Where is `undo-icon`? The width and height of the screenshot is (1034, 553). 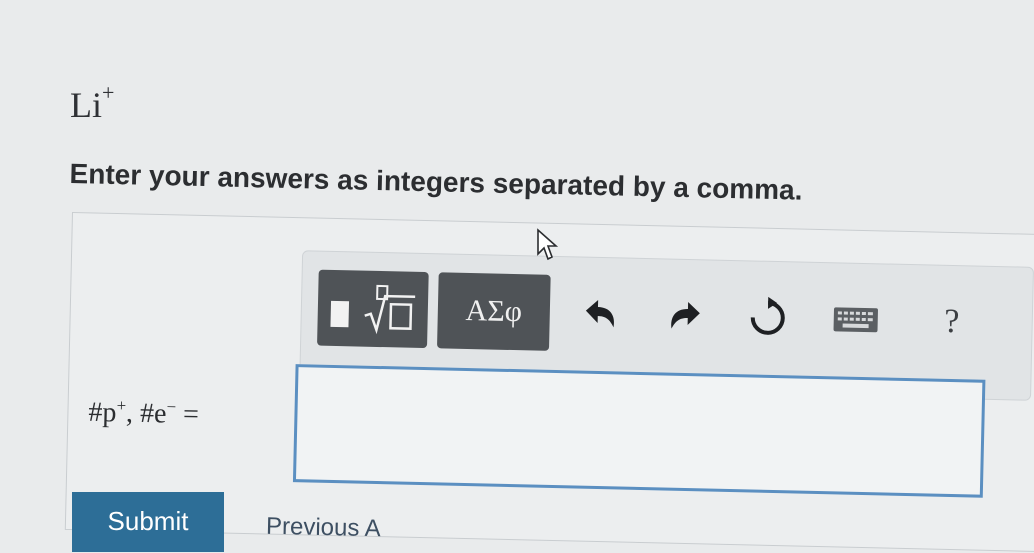 undo-icon is located at coordinates (599, 313).